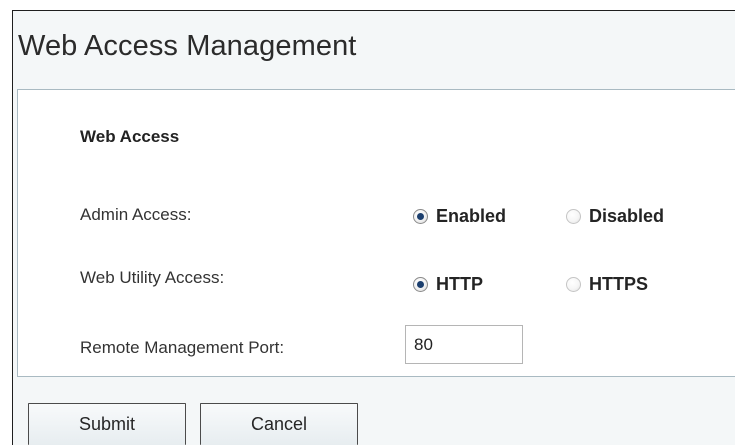  I want to click on remote-management-port-label: Remote Management Port:, so click(182, 347).